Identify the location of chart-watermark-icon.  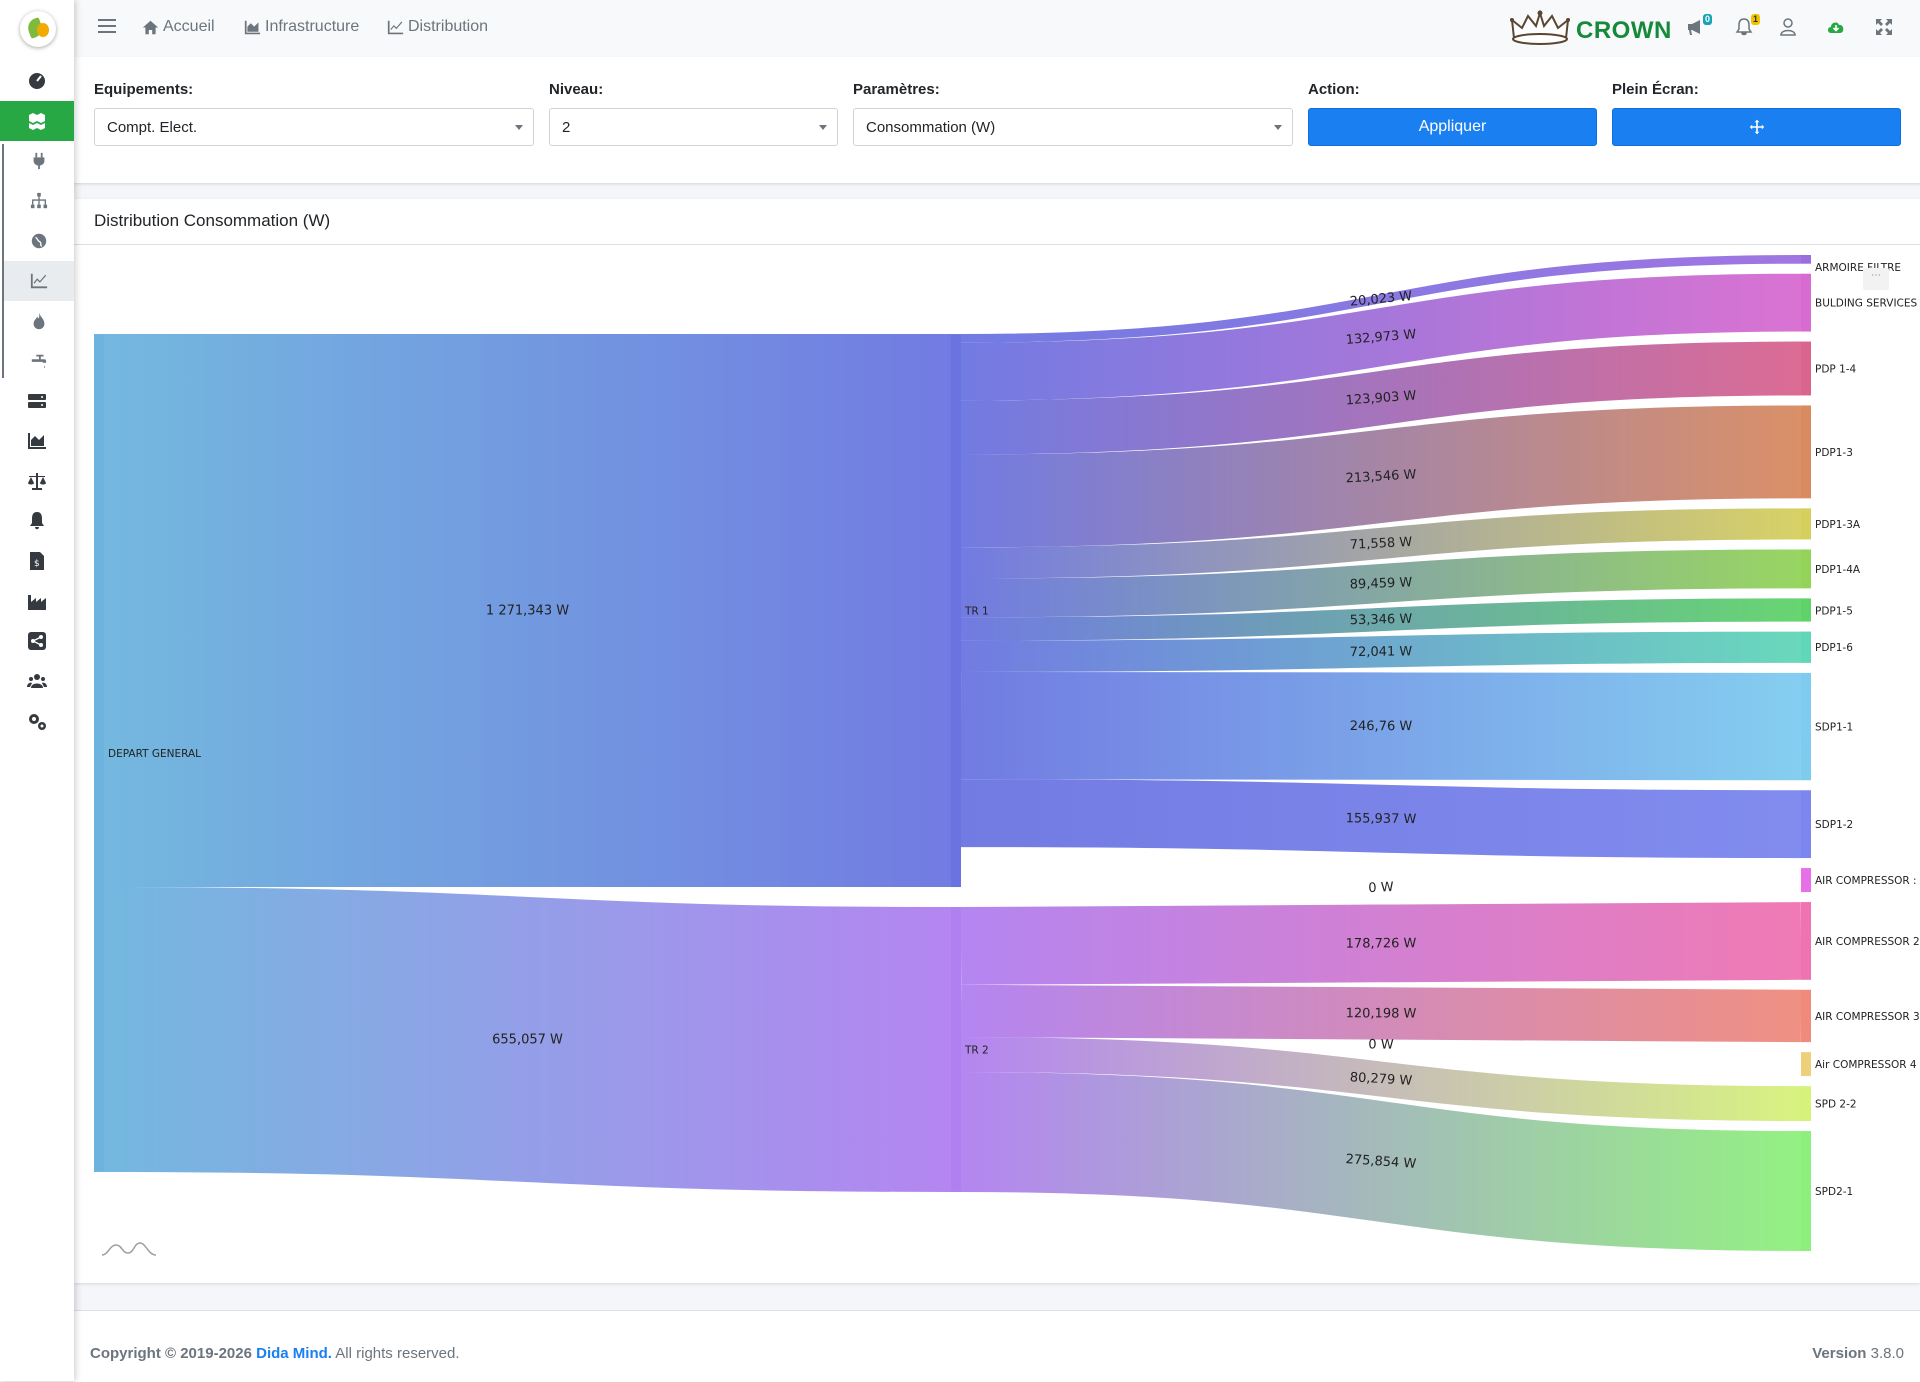
(129, 1249).